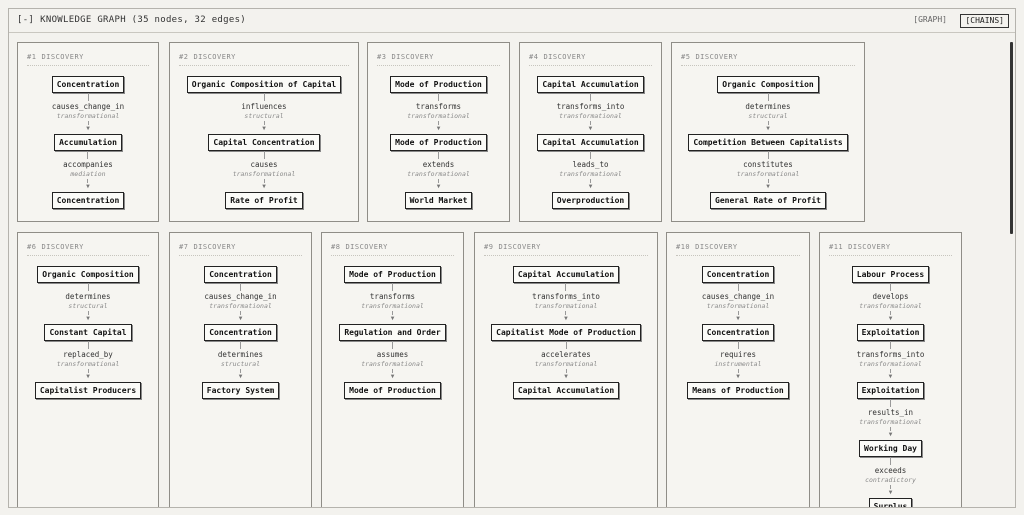 The height and width of the screenshot is (515, 1024). Describe the element at coordinates (392, 354) in the screenshot. I see `edge-relation: assumes` at that location.